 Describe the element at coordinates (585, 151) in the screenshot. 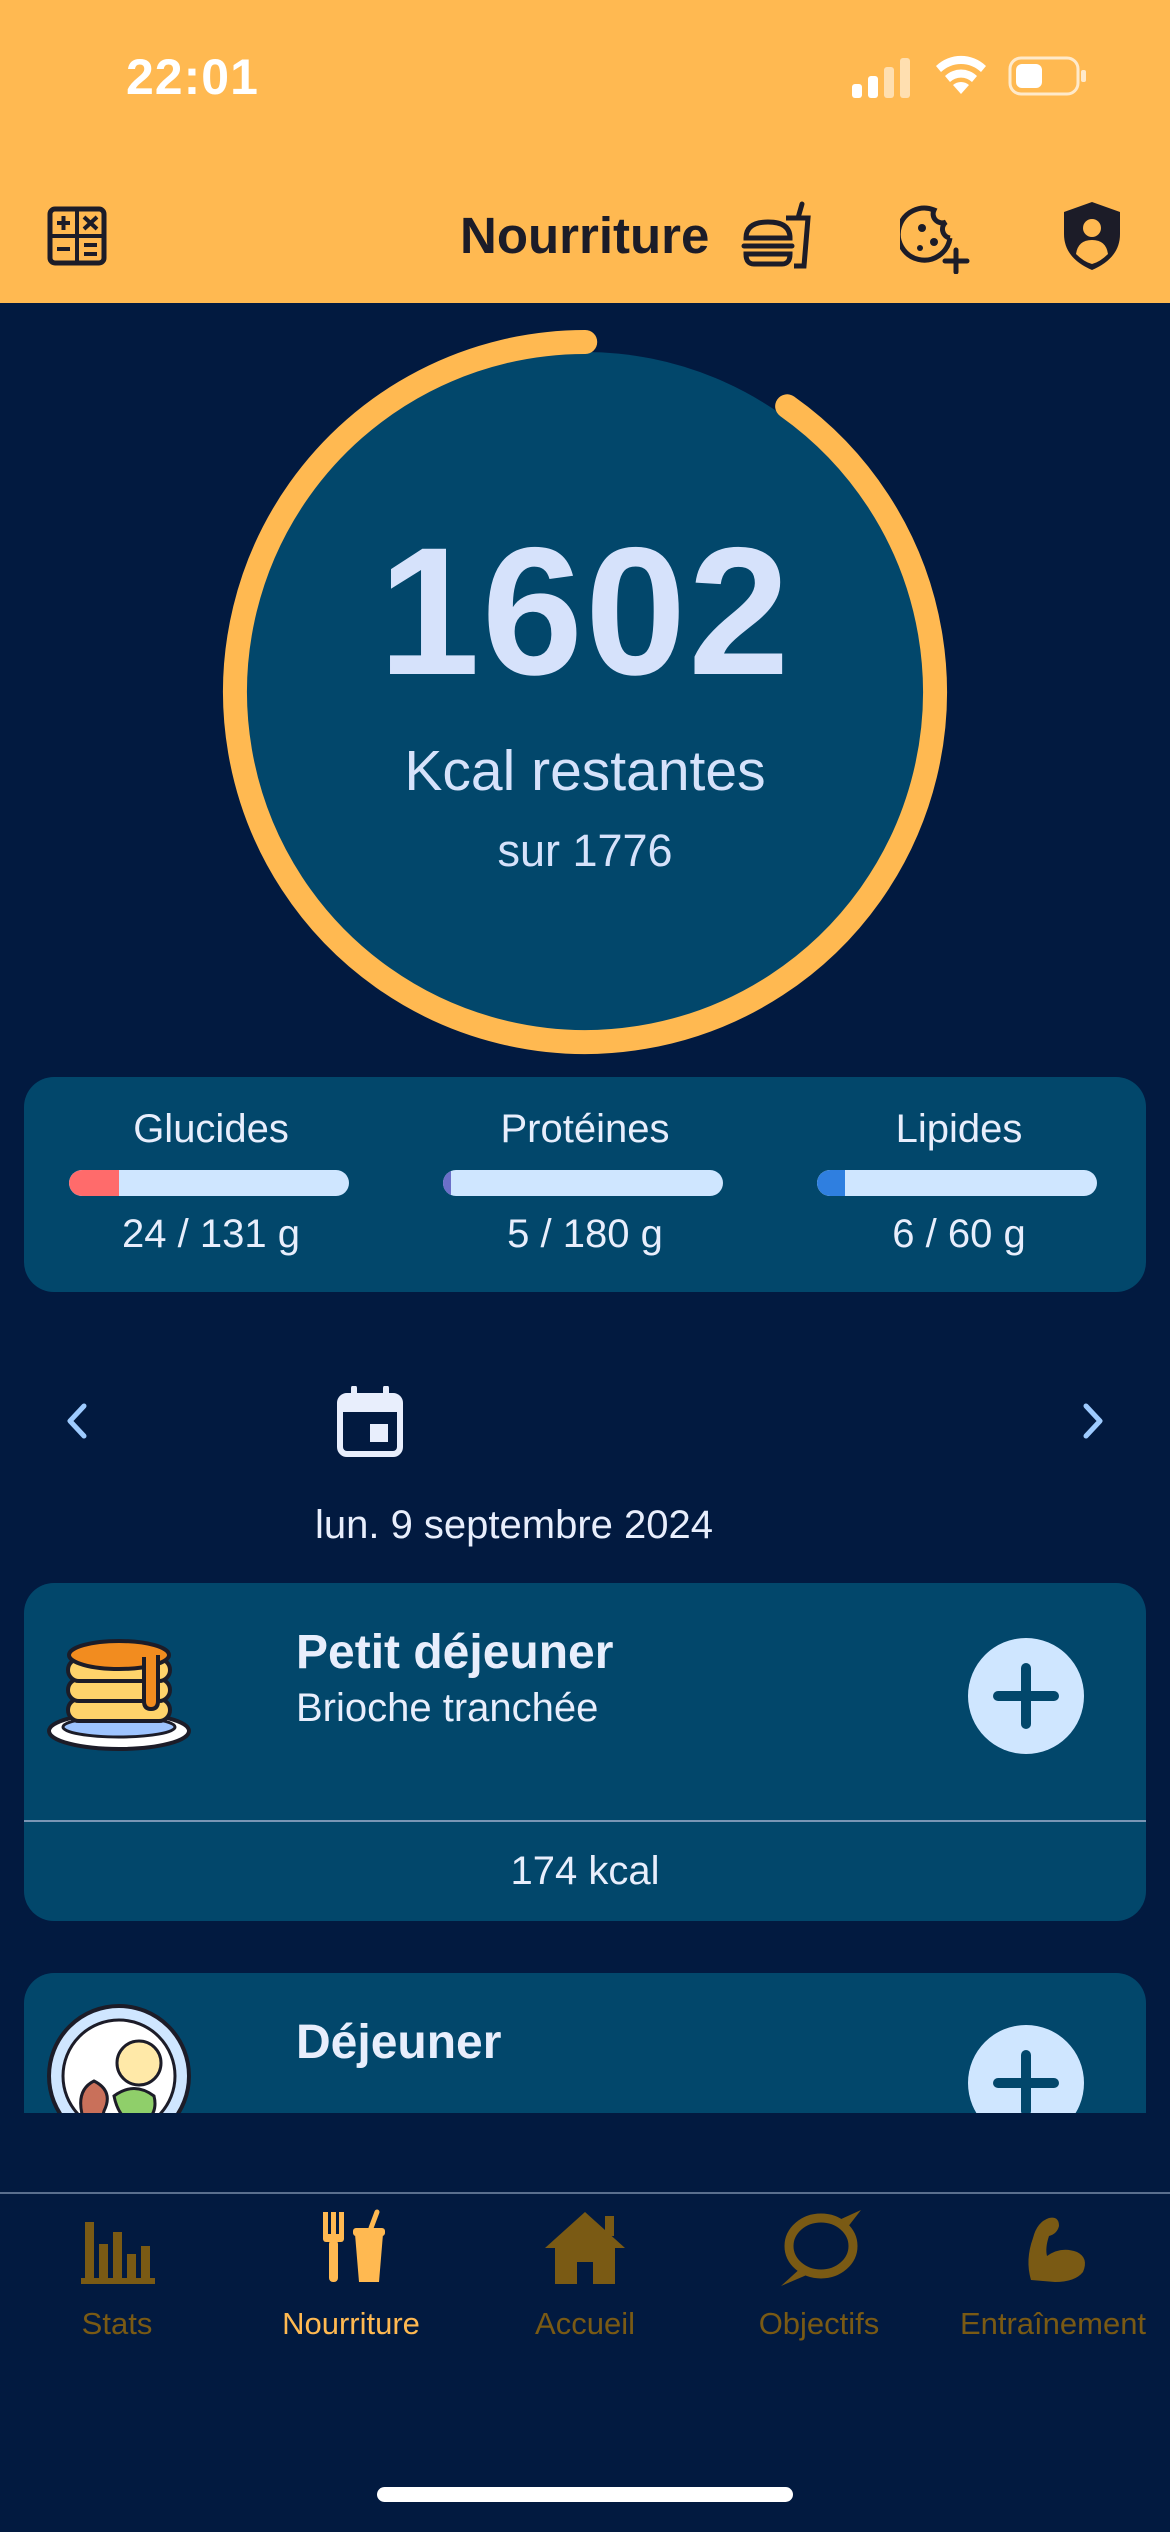

I see `top-bar: 22:01 Nourriture` at that location.